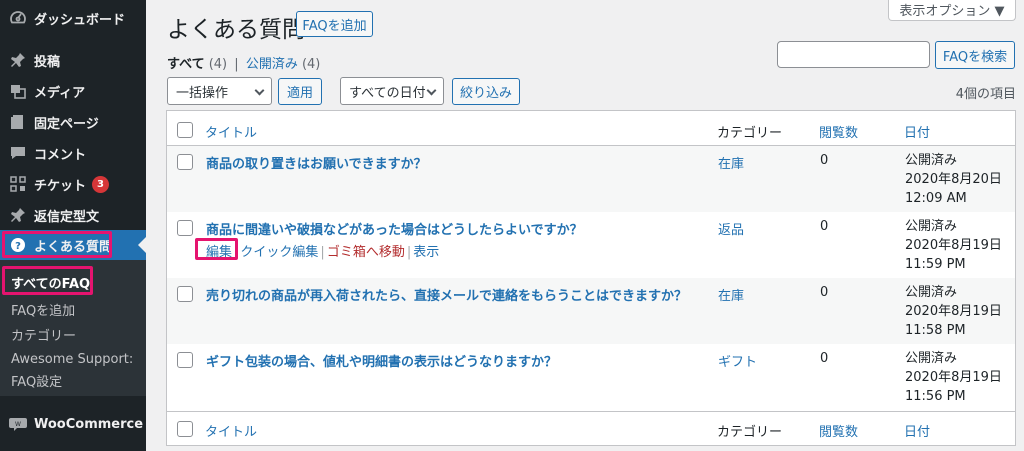 The image size is (1024, 451). Describe the element at coordinates (731, 228) in the screenshot. I see `row-category-link: 返品` at that location.